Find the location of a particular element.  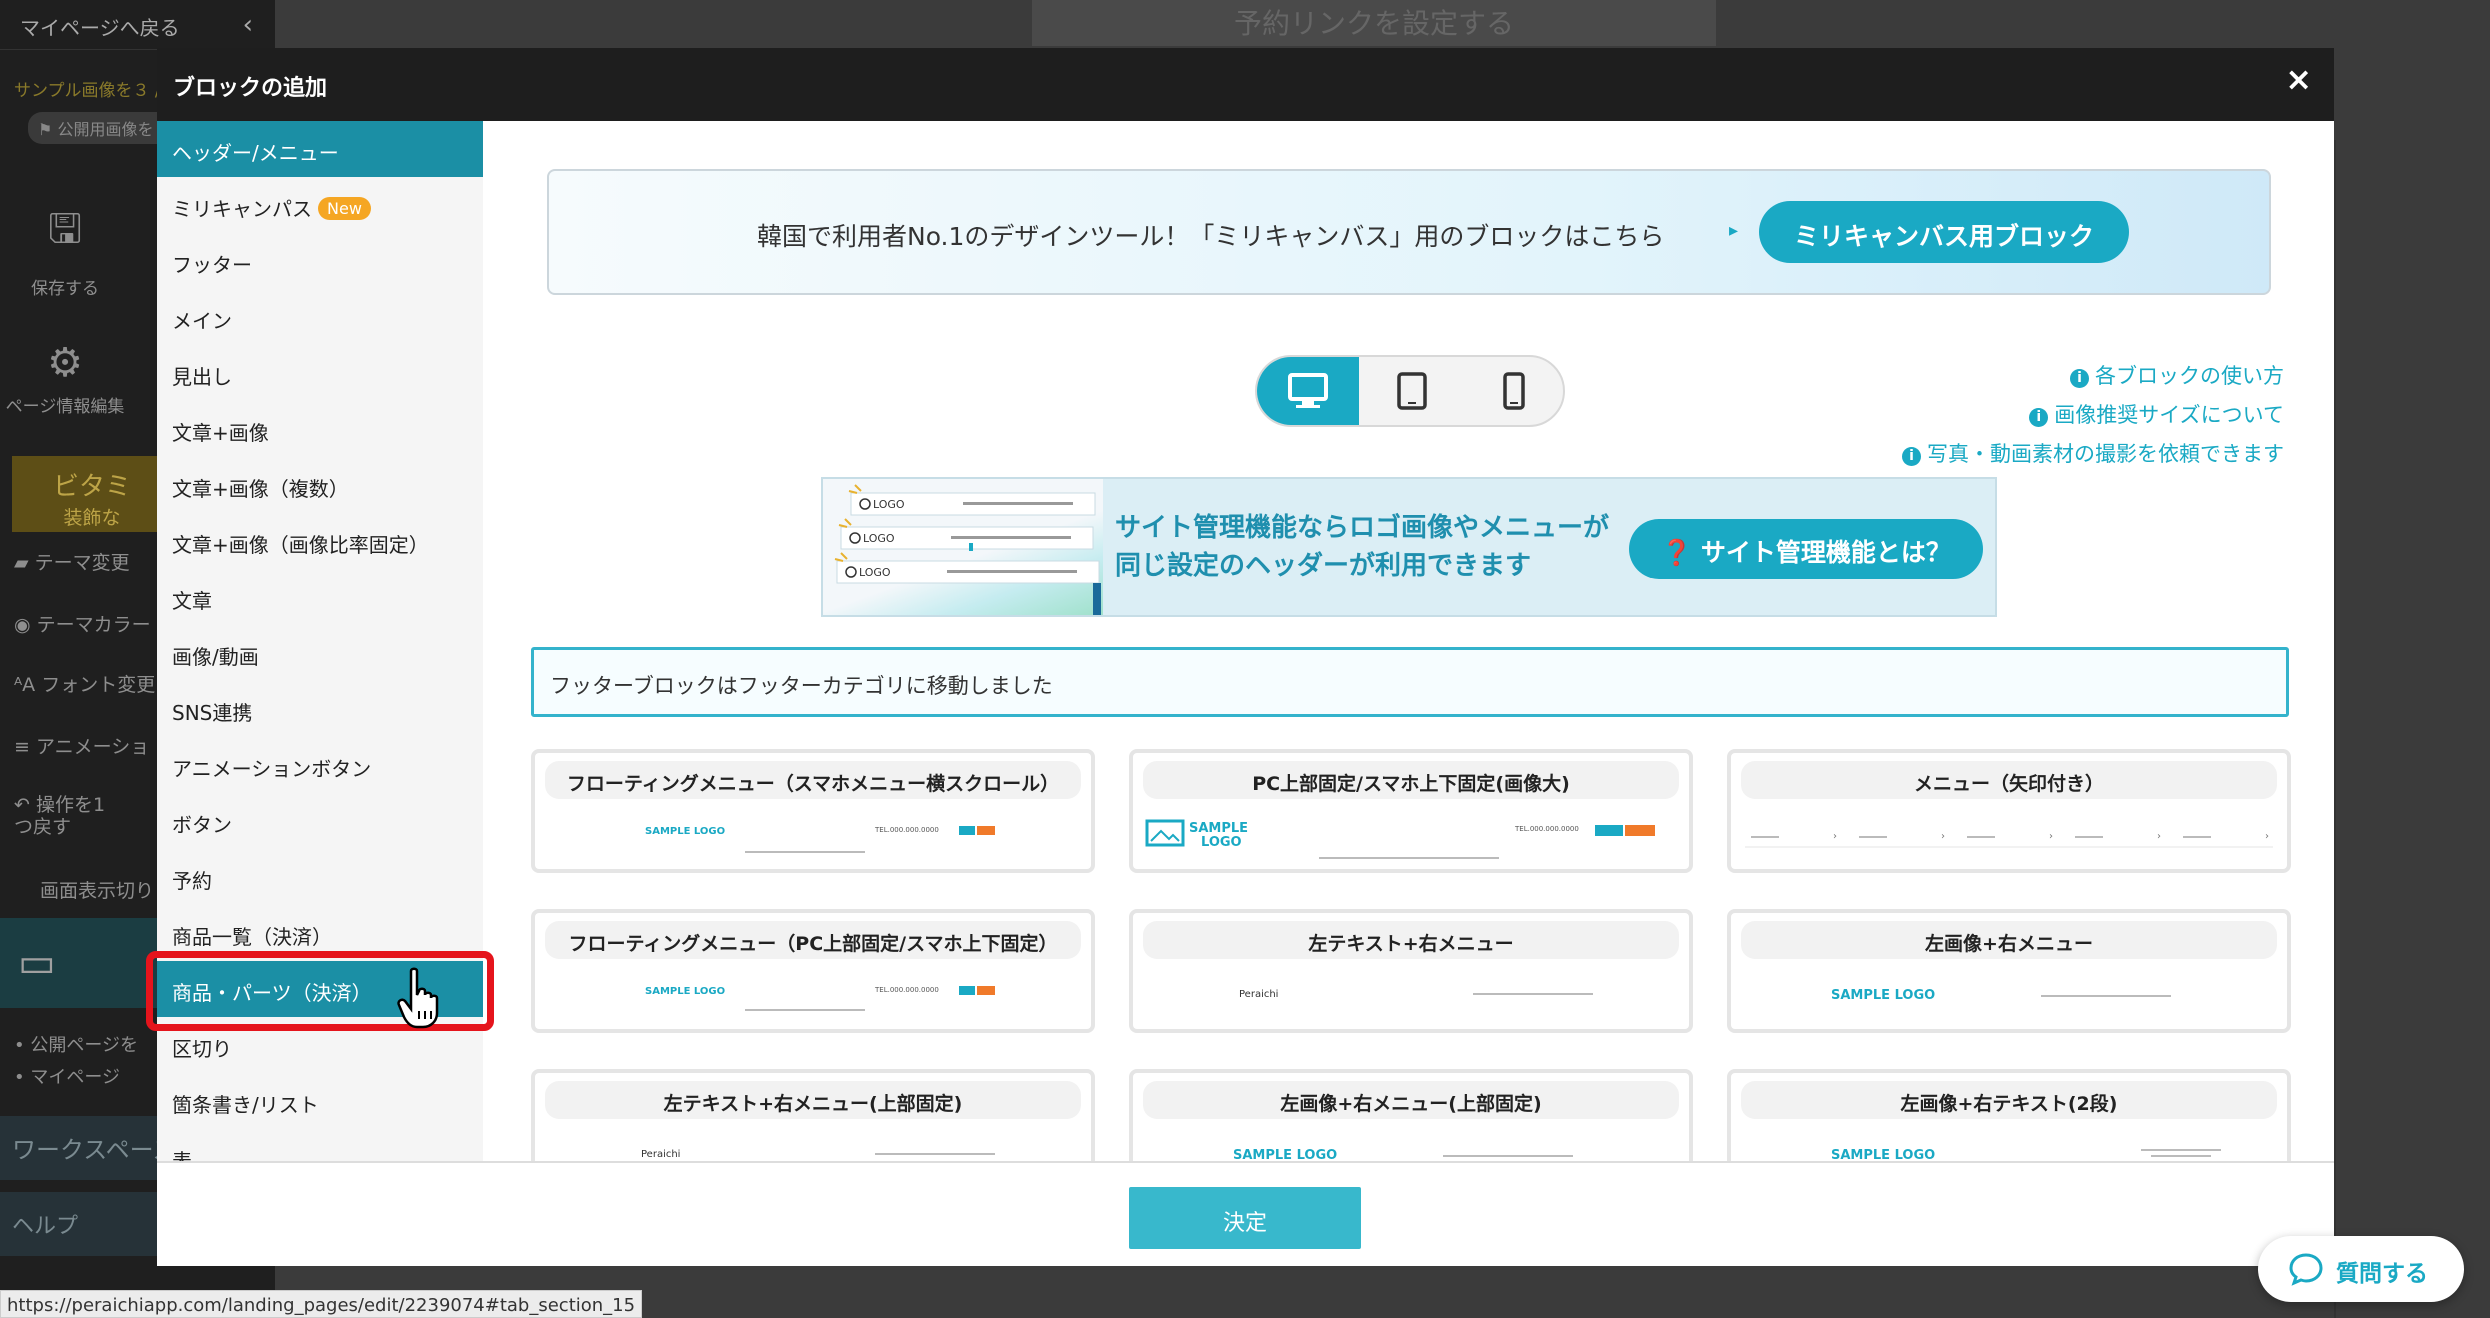

desktop-toggle is located at coordinates (1308, 391).